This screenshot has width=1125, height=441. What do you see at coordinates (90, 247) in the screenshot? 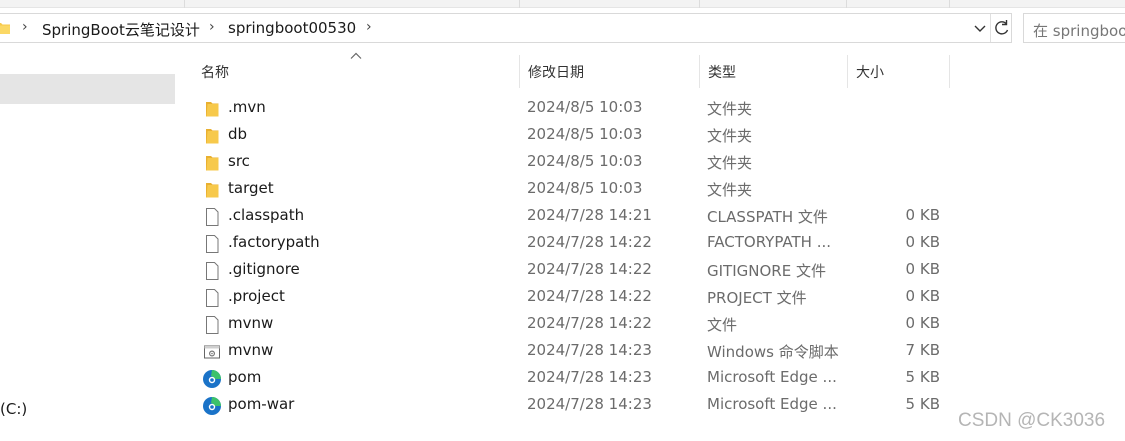
I see `navigation-pane: (C:)` at bounding box center [90, 247].